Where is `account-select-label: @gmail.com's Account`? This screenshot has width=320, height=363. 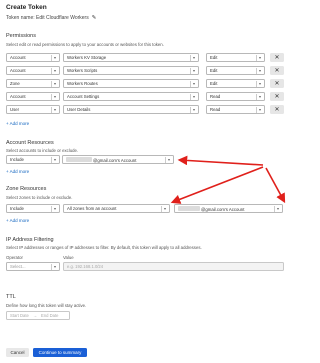 account-select-label: @gmail.com's Account is located at coordinates (115, 160).